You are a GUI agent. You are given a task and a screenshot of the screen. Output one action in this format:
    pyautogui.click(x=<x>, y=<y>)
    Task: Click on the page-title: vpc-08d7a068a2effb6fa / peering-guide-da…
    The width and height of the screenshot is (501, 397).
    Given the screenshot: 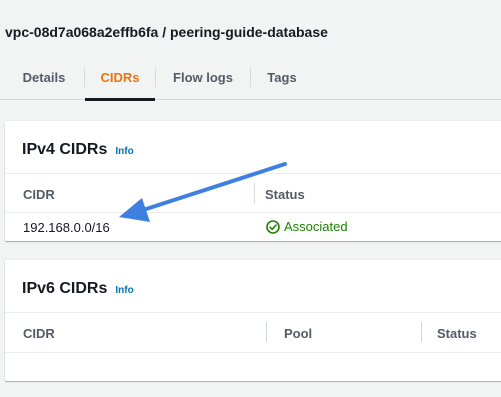 What is the action you would take?
    pyautogui.click(x=166, y=32)
    